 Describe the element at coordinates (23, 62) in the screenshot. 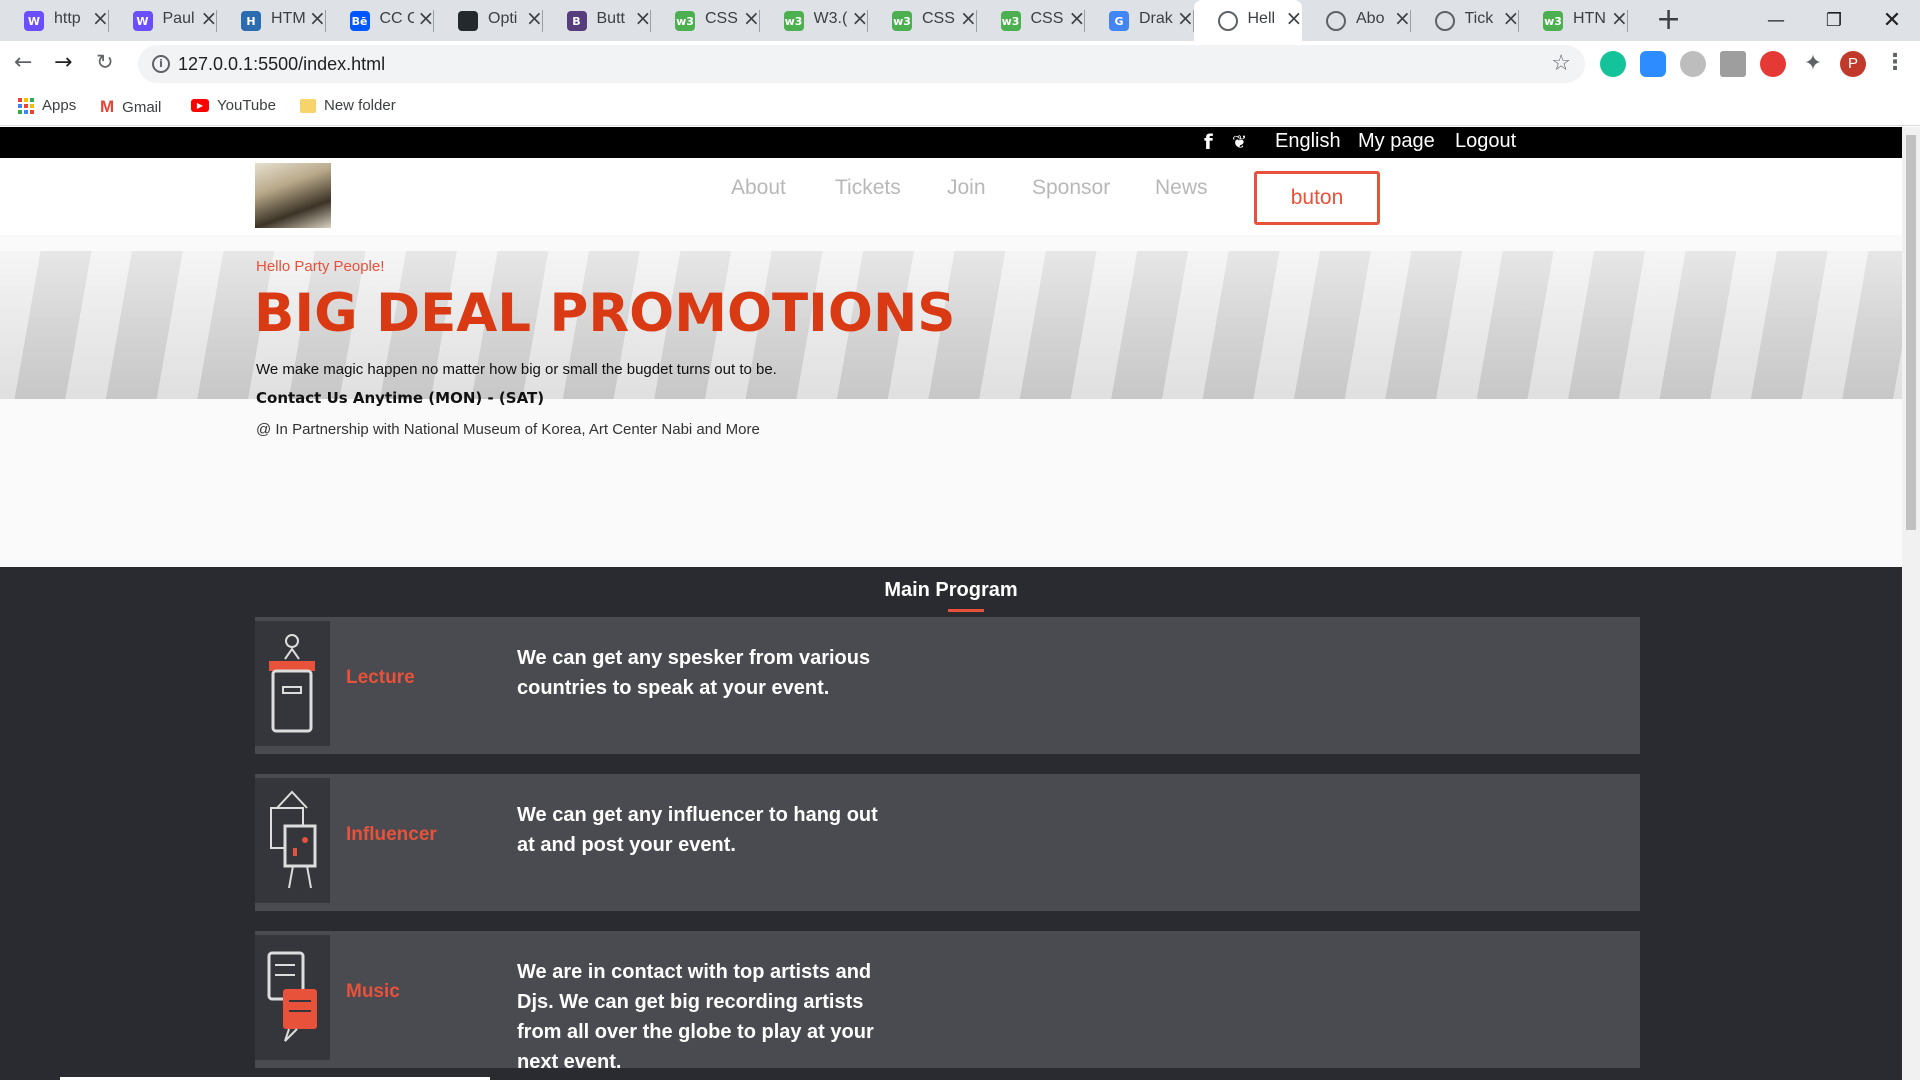

I see `back-arrow-icon: ←` at that location.